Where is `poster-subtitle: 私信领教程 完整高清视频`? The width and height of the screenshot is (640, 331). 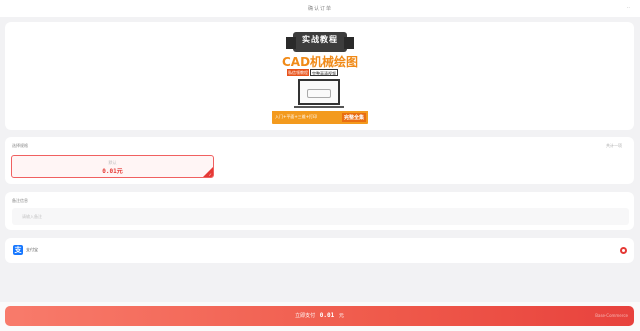 poster-subtitle: 私信领教程 完整高清视频 is located at coordinates (312, 72).